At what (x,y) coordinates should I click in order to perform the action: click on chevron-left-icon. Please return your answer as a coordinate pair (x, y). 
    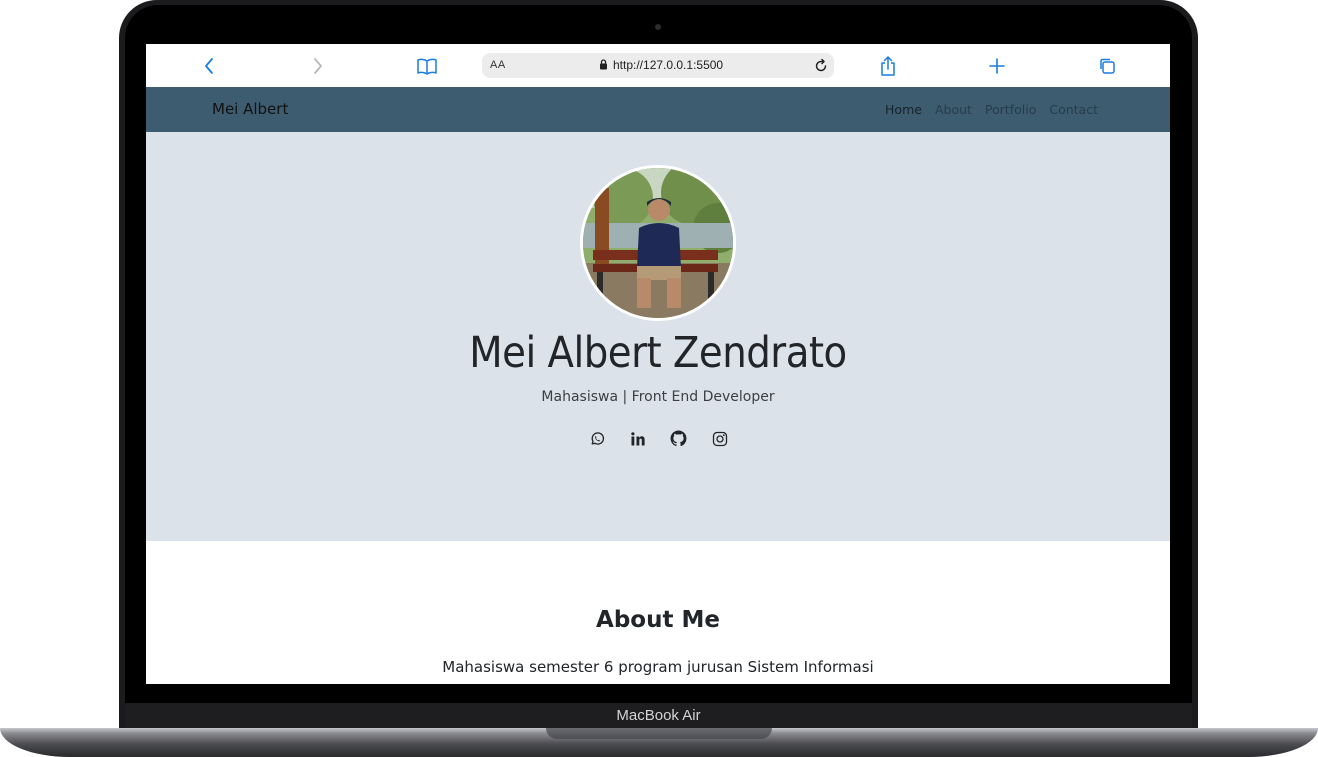
    Looking at the image, I should click on (209, 66).